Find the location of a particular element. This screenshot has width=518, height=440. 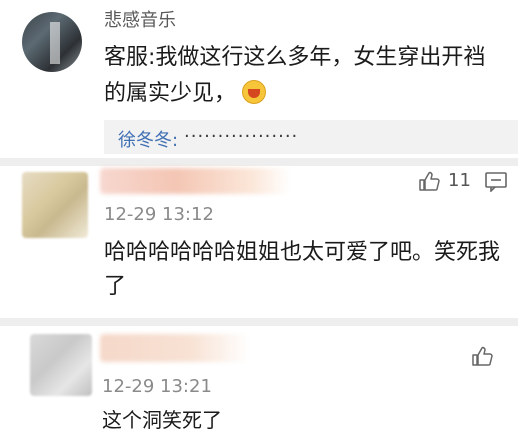

comment-icon is located at coordinates (496, 181).